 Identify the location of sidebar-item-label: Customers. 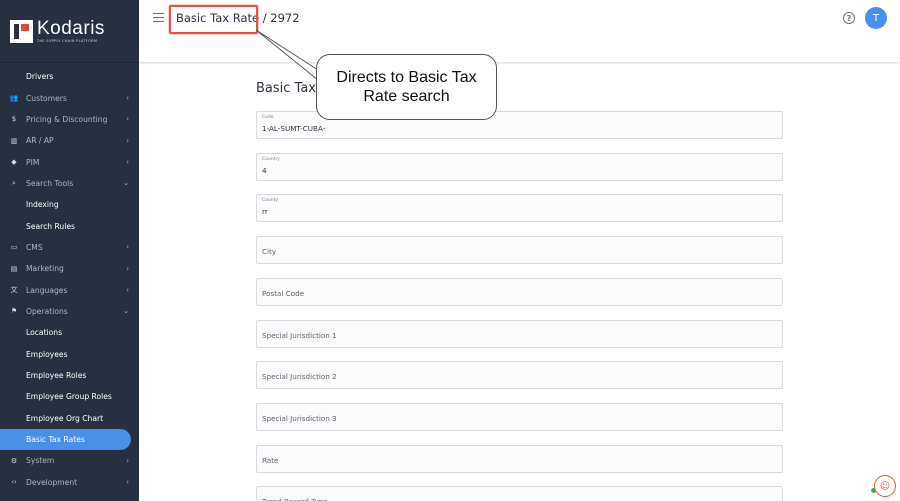
(46, 98).